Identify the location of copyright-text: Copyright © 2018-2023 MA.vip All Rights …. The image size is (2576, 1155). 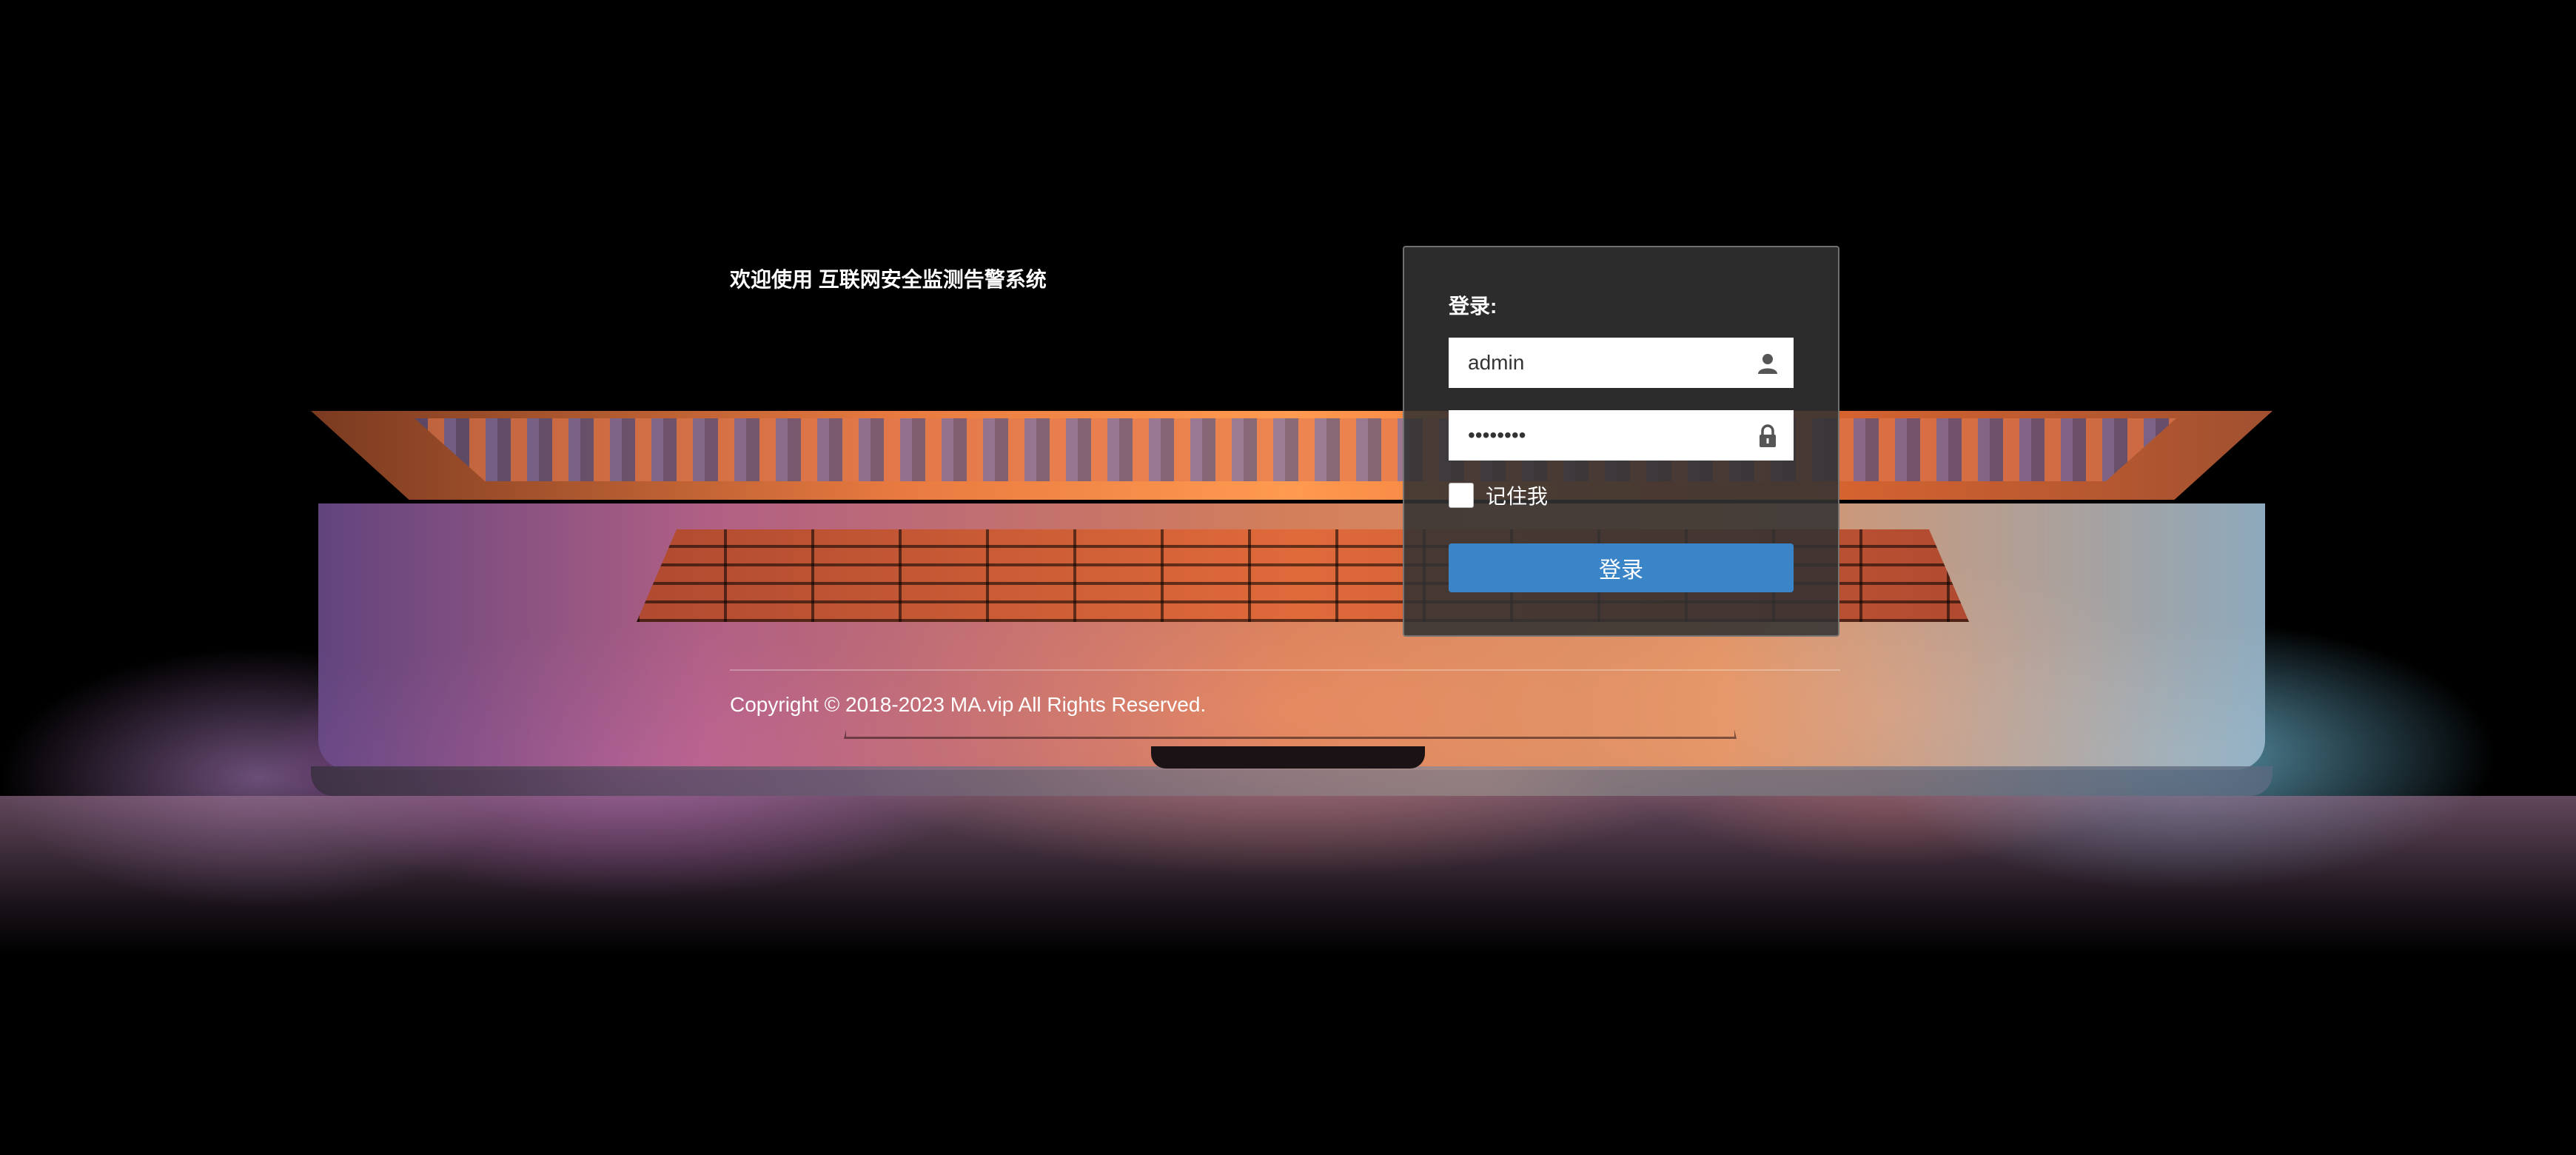
(968, 704).